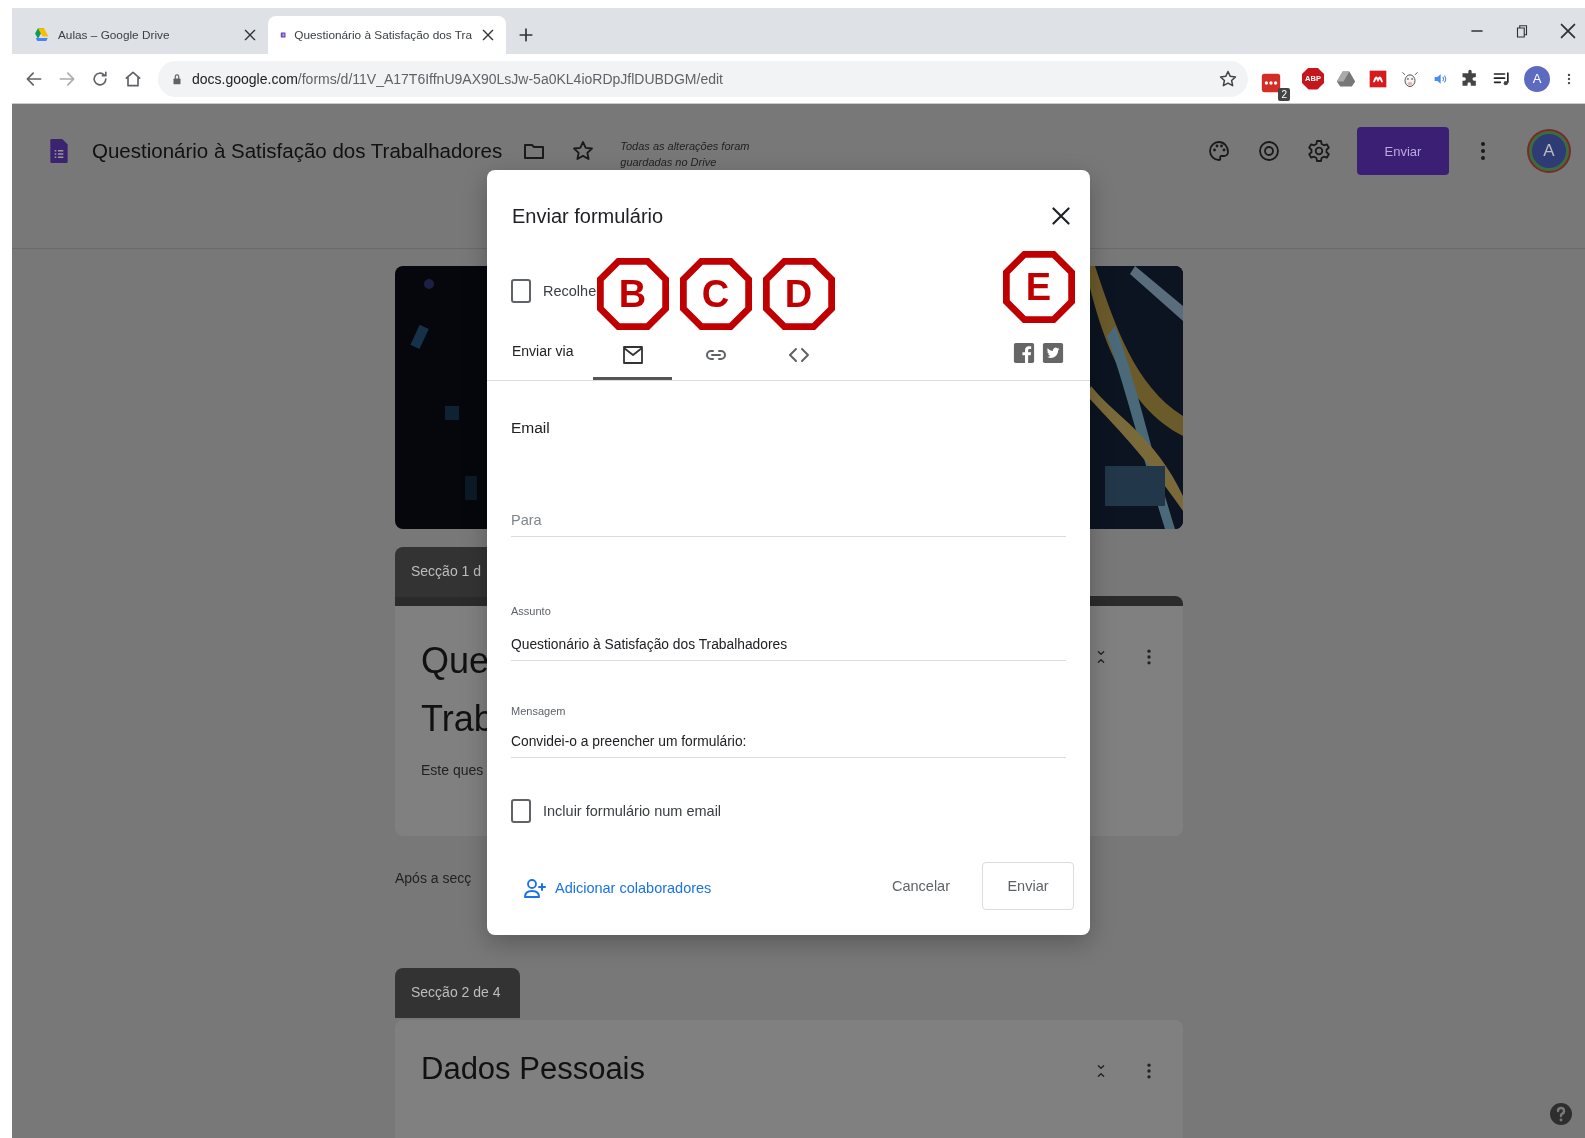  I want to click on person-add-icon, so click(535, 888).